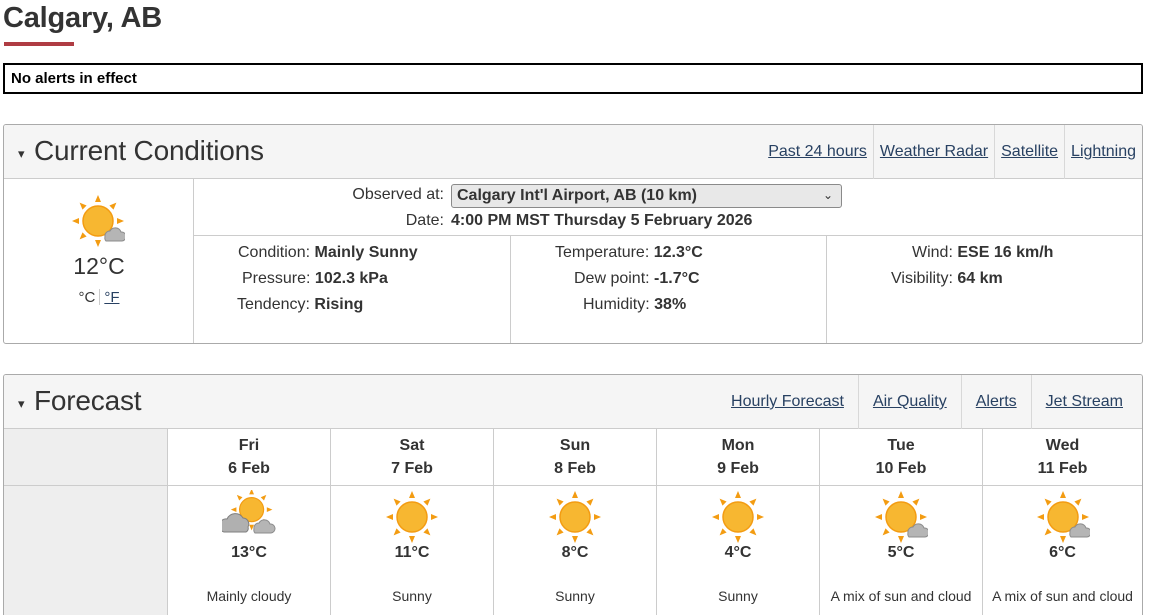 The height and width of the screenshot is (615, 1151). What do you see at coordinates (575, 457) in the screenshot?
I see `forecast-day-header: Sun 8 Feb` at bounding box center [575, 457].